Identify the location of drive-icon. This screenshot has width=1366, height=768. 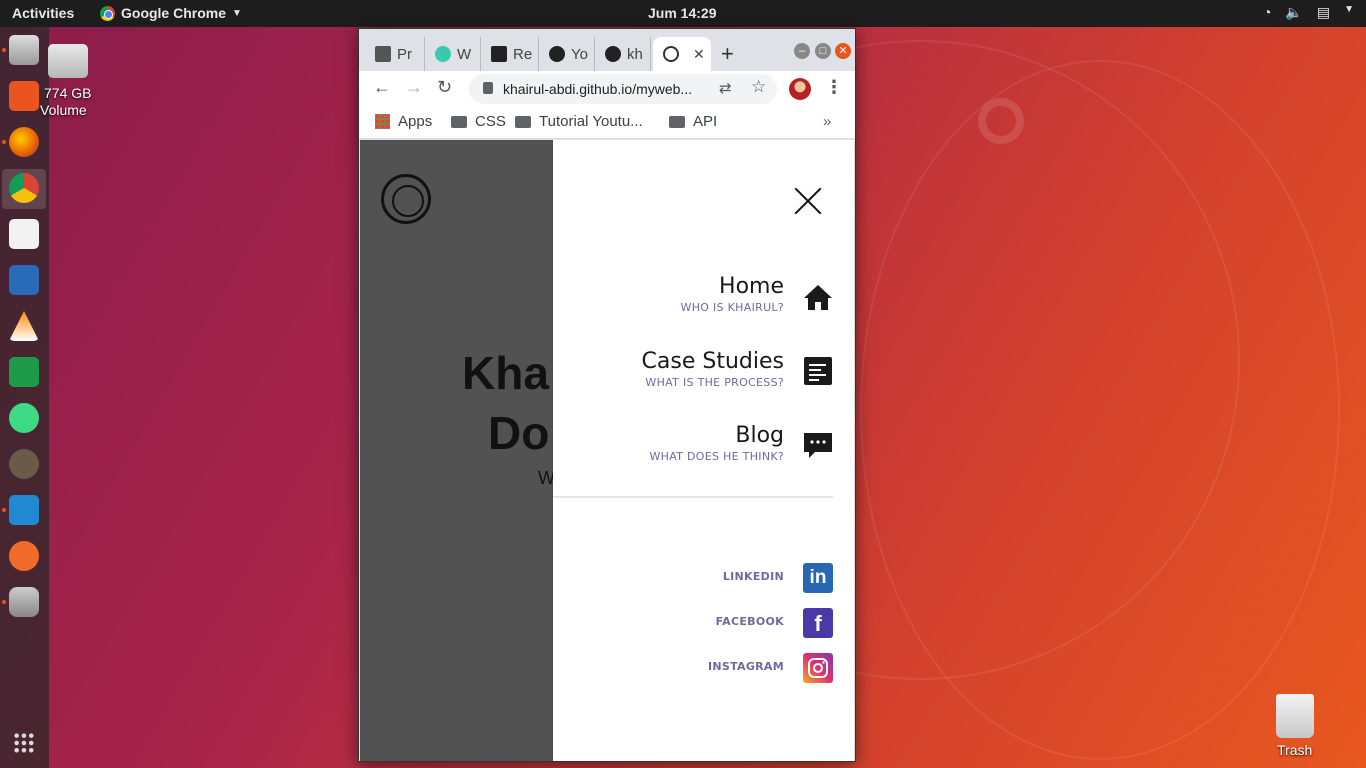
(68, 61).